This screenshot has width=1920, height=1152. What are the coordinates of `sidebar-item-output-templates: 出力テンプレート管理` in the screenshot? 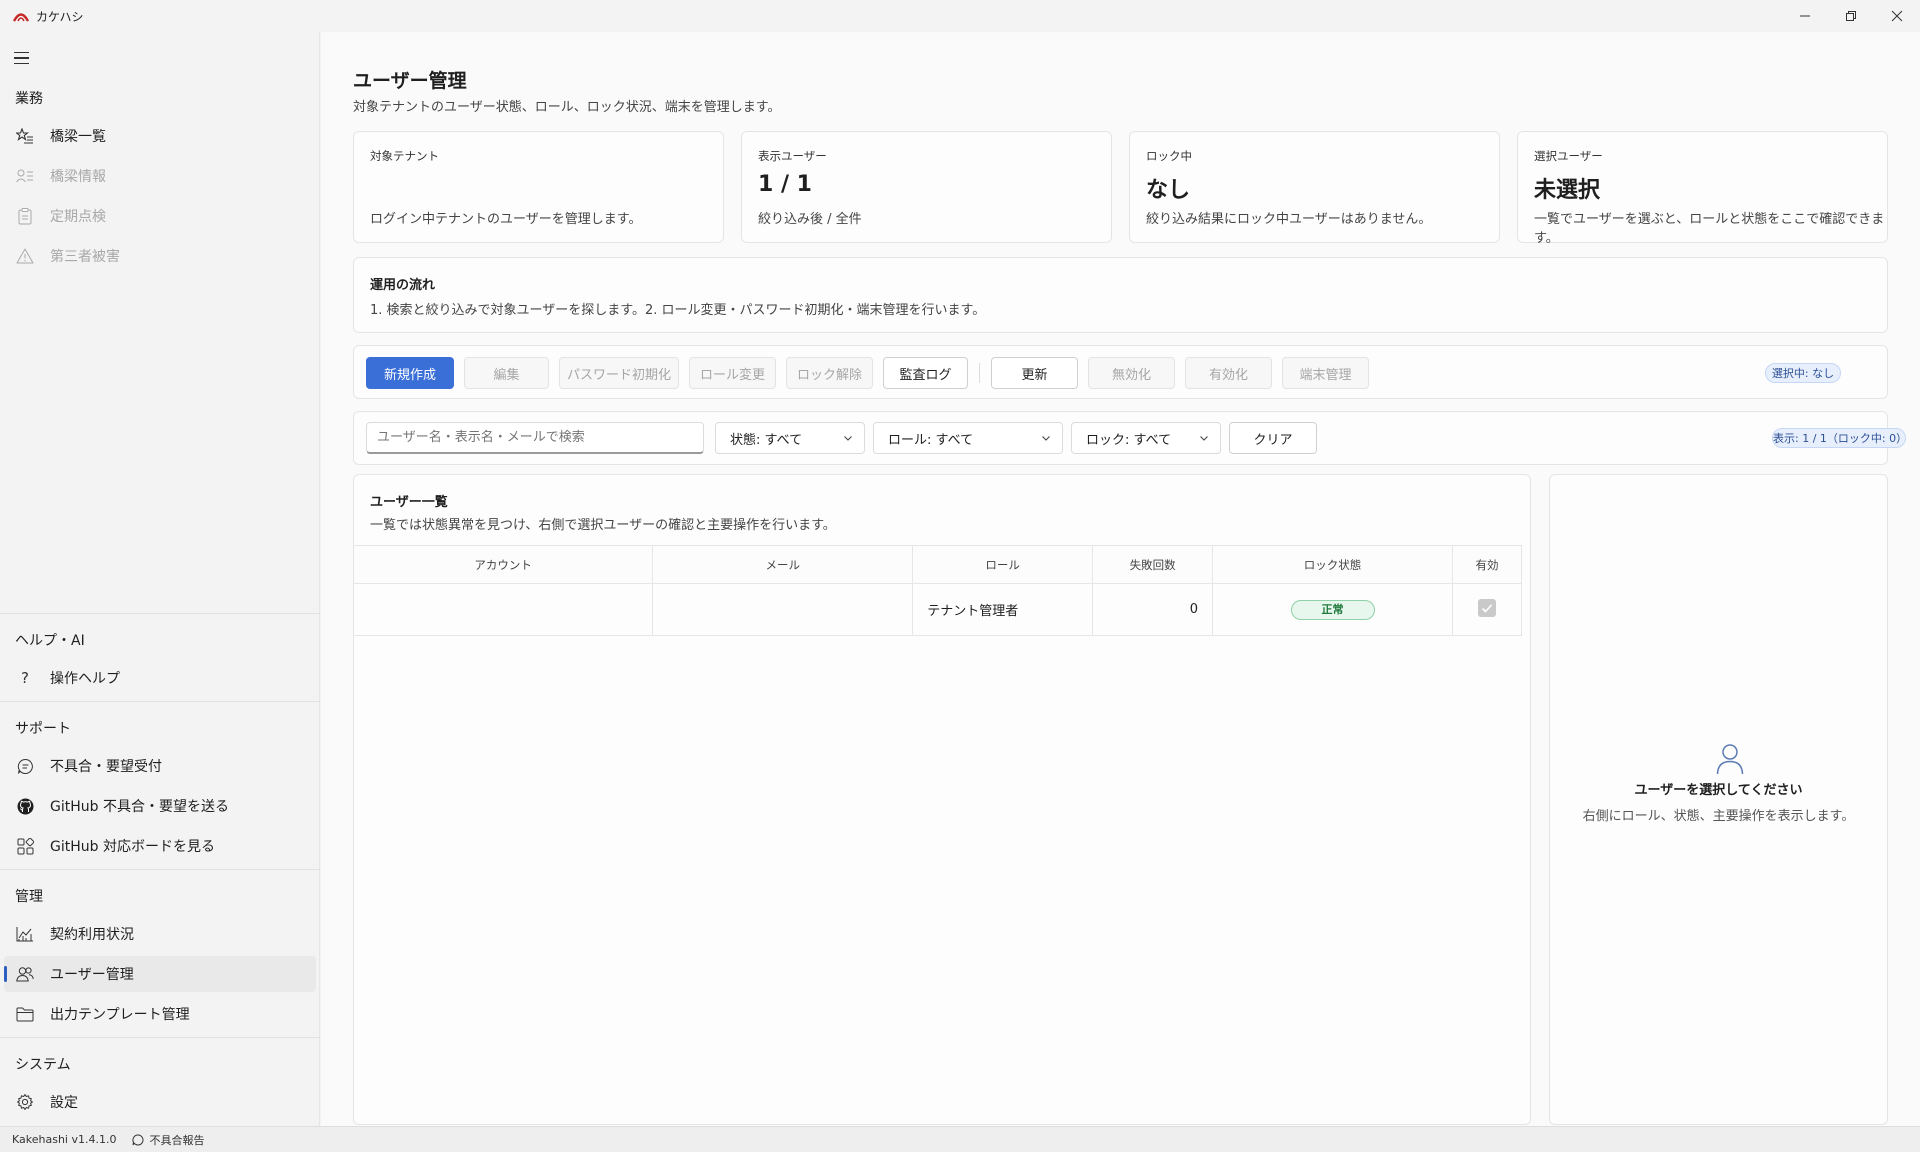 It's located at (160, 1014).